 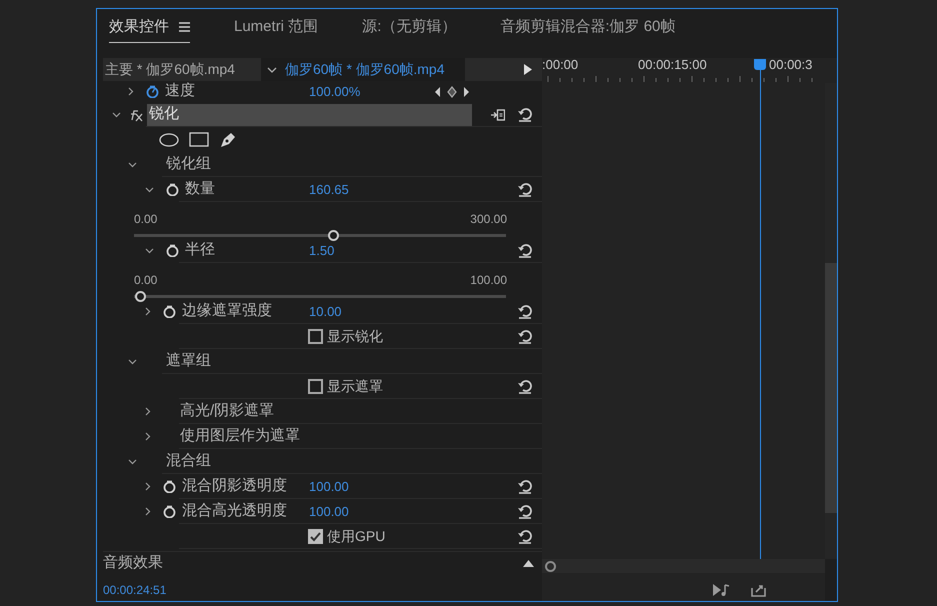 I want to click on checkbox-label: 显示遮罩, so click(x=355, y=386).